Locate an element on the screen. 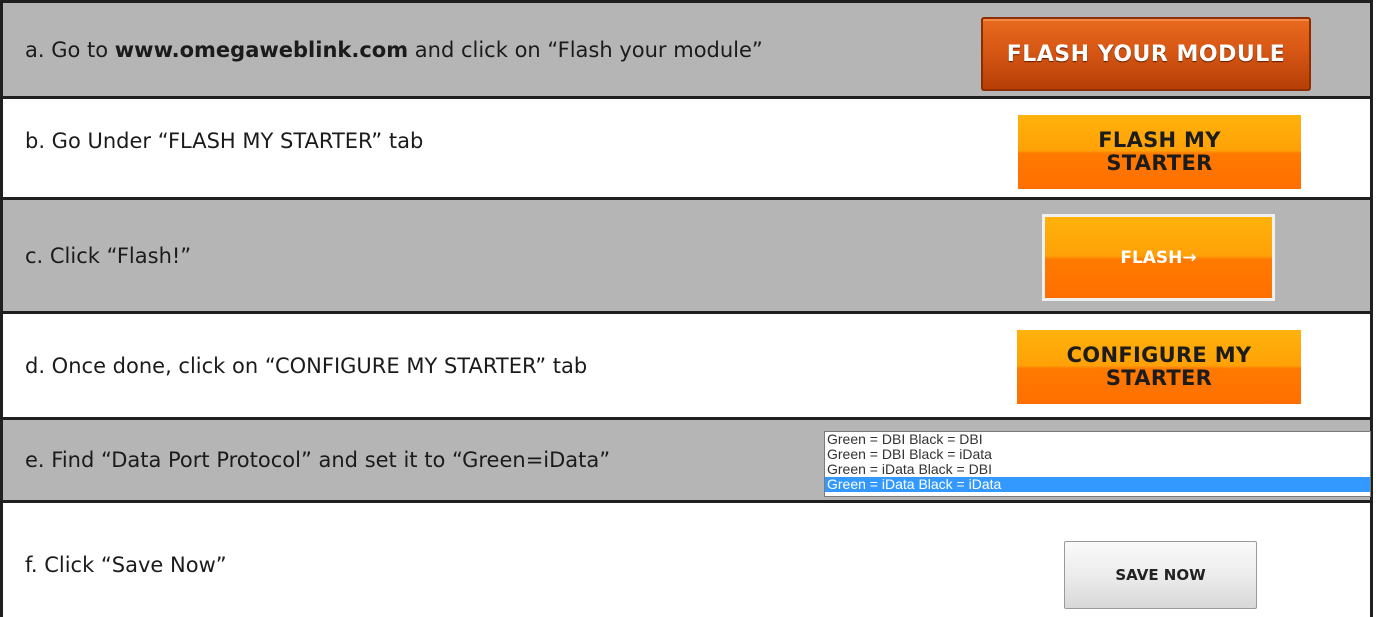 Image resolution: width=1381 pixels, height=617 pixels. configure-my-starter-tab: CONFIGURE MY STARTER is located at coordinates (1159, 367).